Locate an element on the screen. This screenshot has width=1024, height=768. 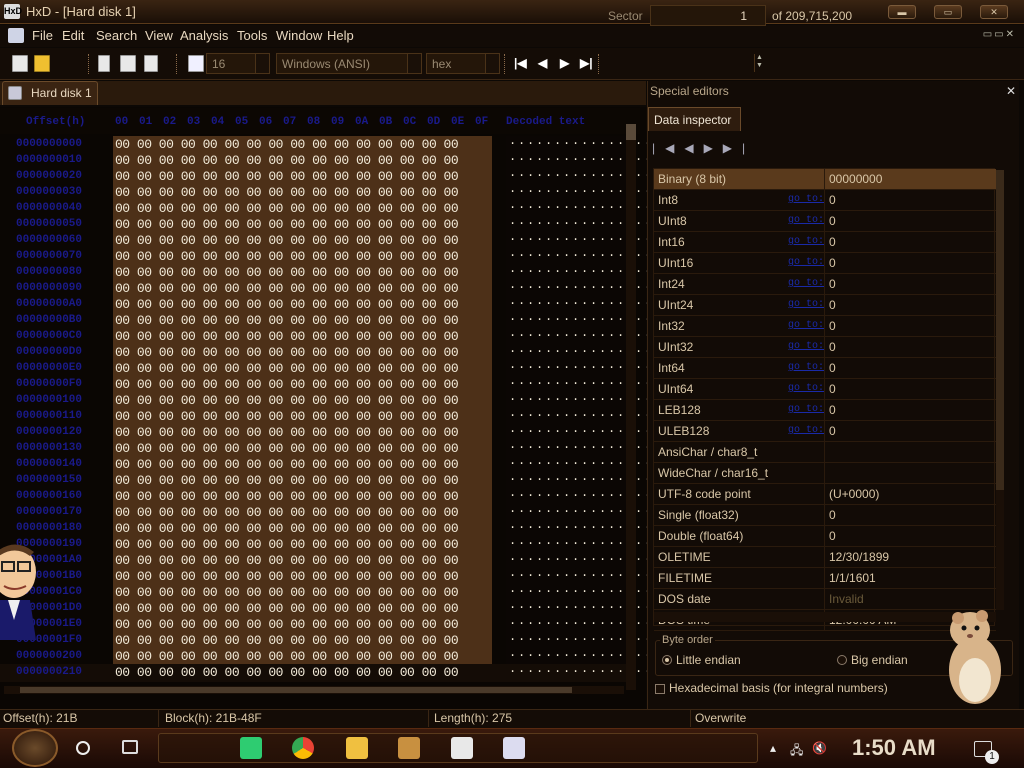
menu-search: Search is located at coordinates (116, 35).